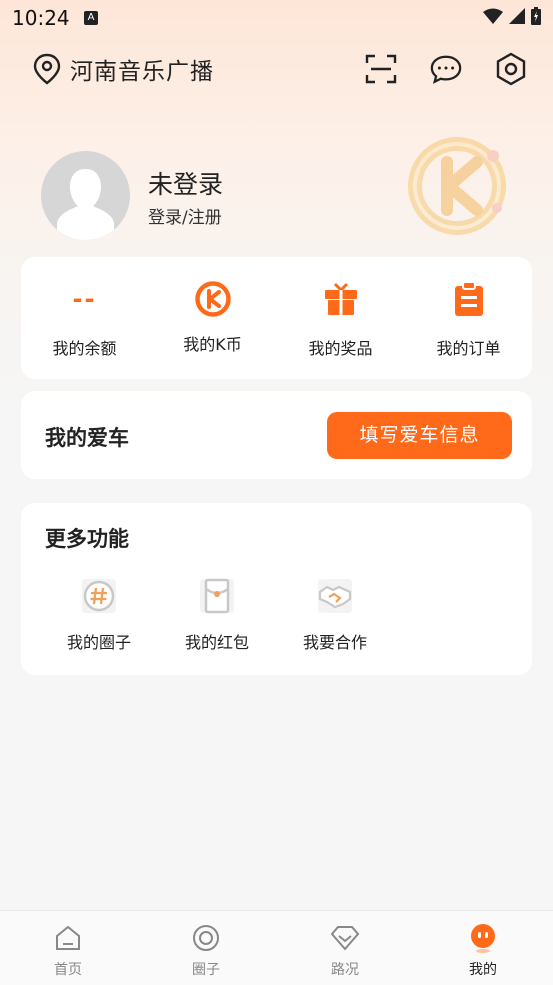 The height and width of the screenshot is (985, 553). What do you see at coordinates (419, 435) in the screenshot?
I see `fill-car-info-button: 填写爱车信息` at bounding box center [419, 435].